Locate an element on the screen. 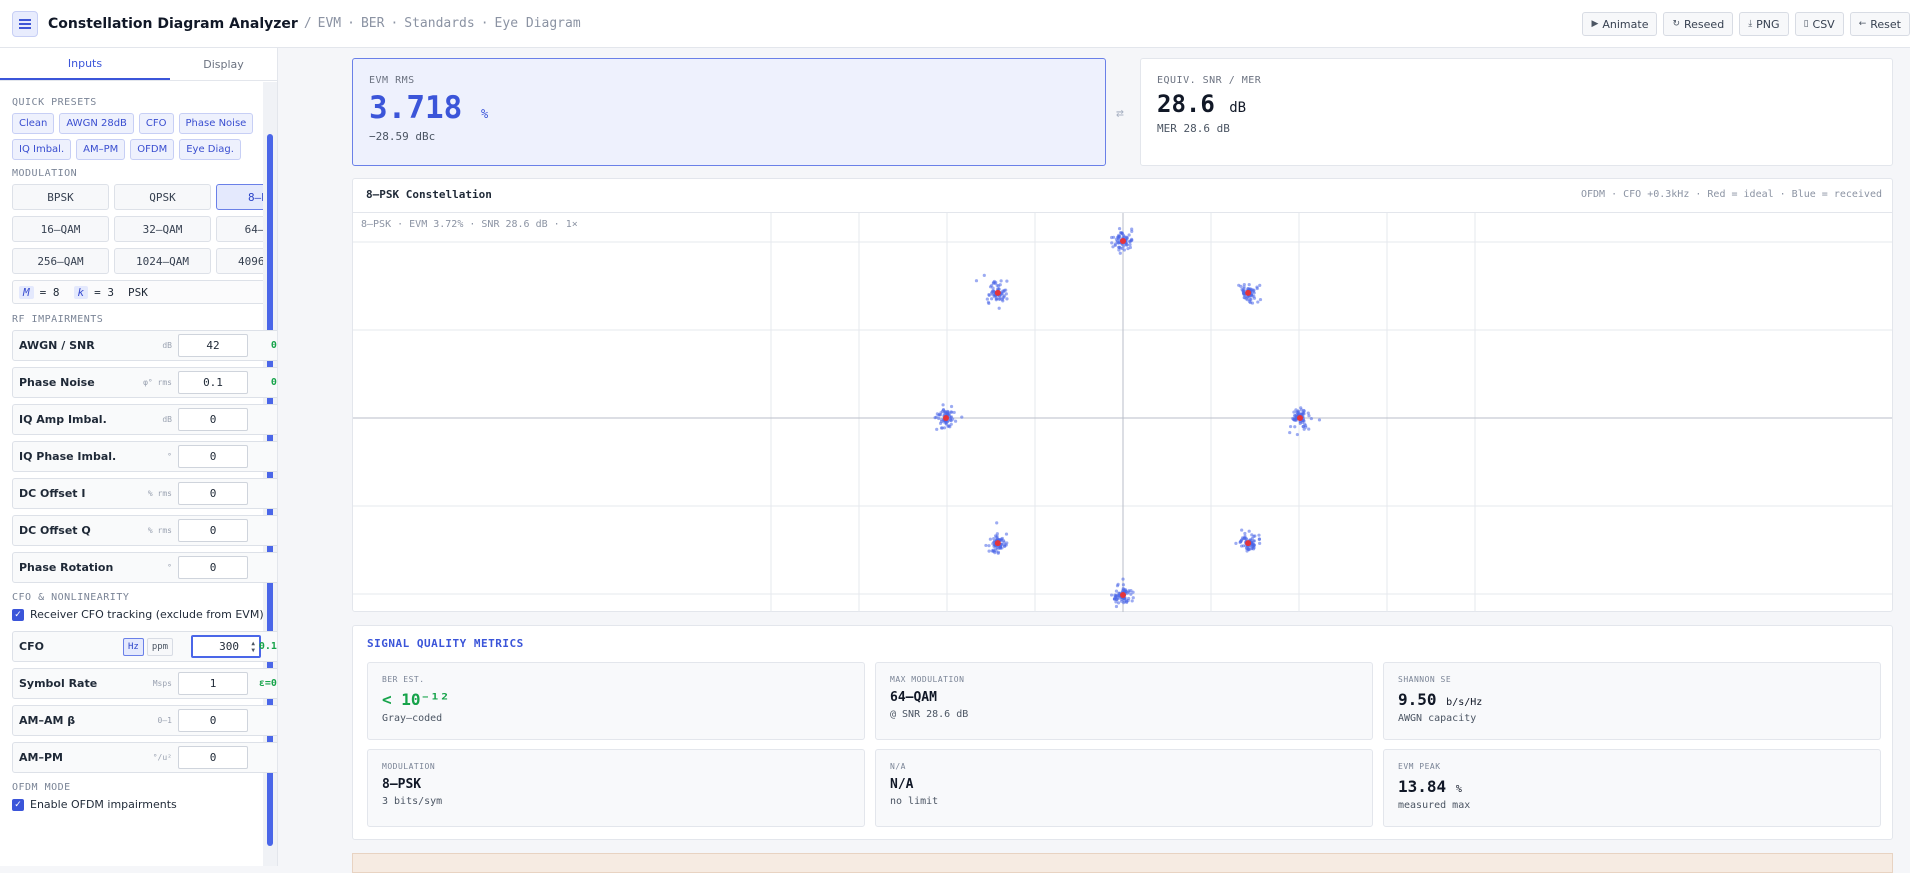  mod-32qam: 32–QAM is located at coordinates (162, 229).